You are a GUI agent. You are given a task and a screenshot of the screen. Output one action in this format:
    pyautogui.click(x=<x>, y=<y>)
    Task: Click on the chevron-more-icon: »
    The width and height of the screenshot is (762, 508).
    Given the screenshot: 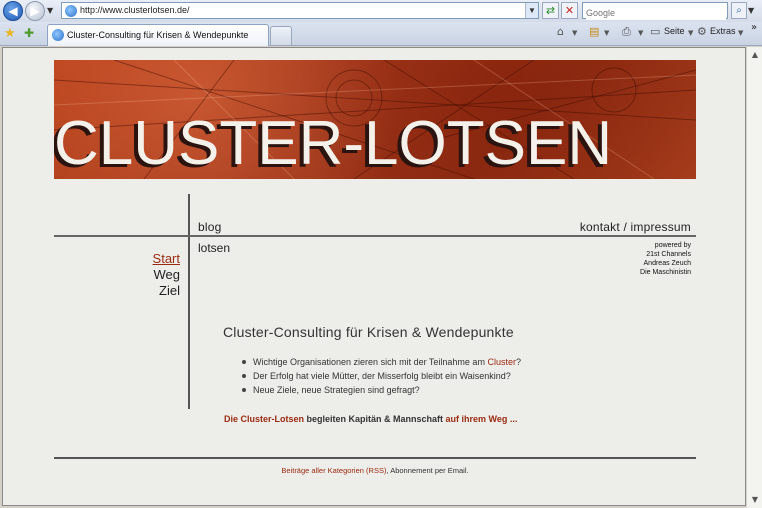 What is the action you would take?
    pyautogui.click(x=754, y=27)
    